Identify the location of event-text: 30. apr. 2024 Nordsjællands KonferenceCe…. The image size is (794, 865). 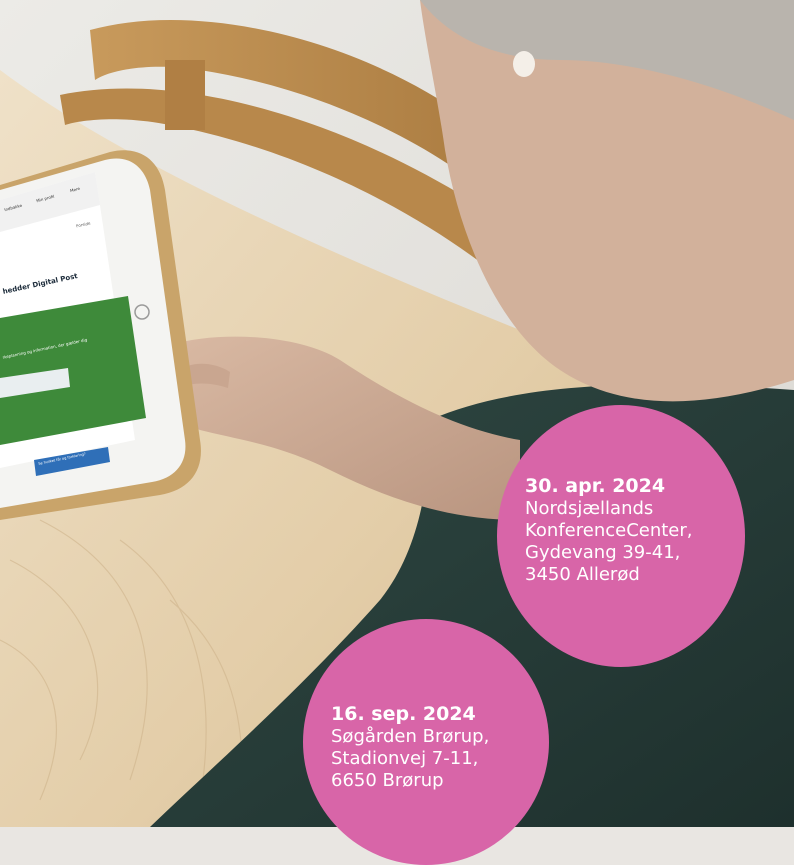
(609, 530).